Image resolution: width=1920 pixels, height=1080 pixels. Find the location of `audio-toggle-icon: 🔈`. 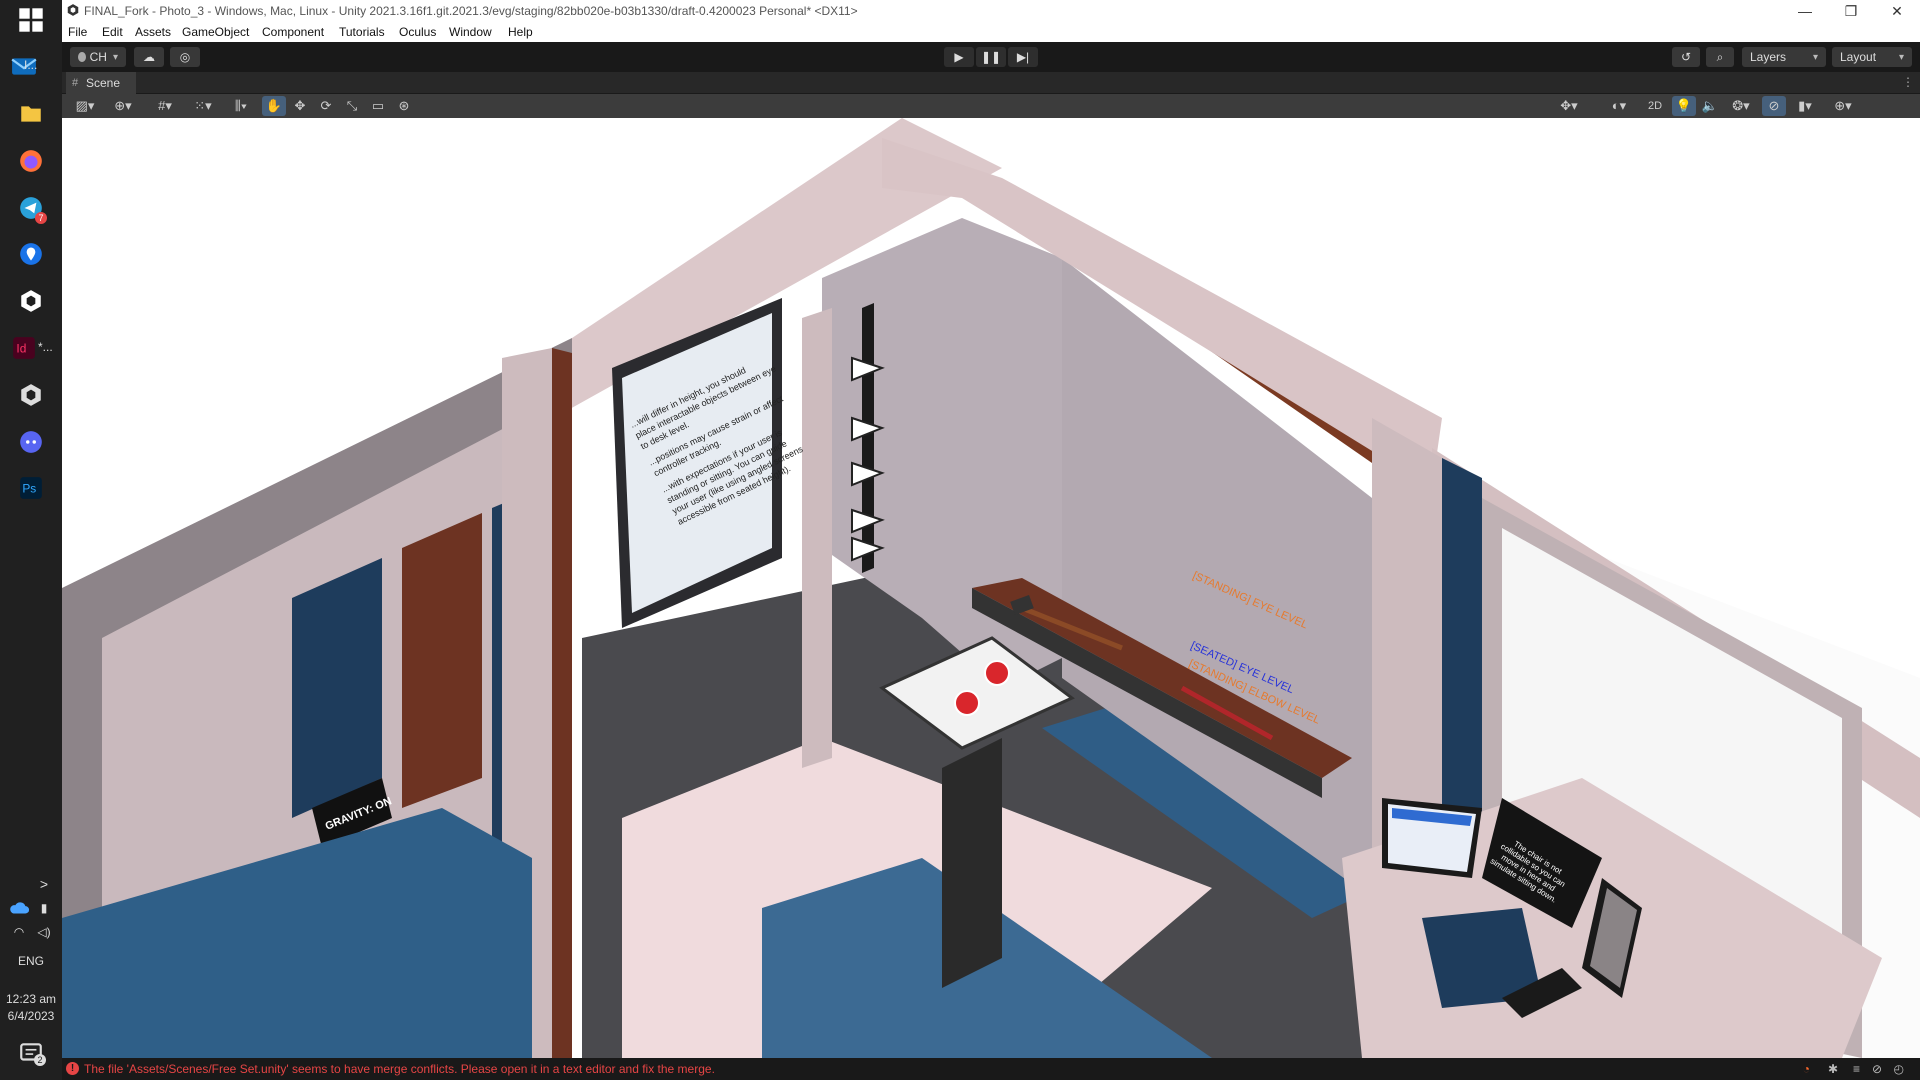

audio-toggle-icon: 🔈 is located at coordinates (1710, 106).